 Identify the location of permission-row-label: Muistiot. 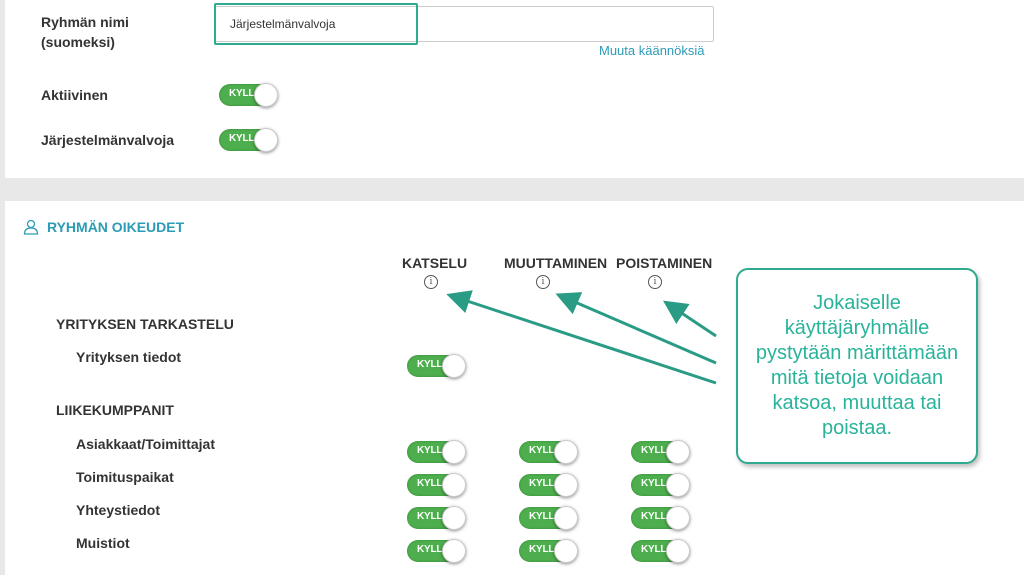
(103, 543).